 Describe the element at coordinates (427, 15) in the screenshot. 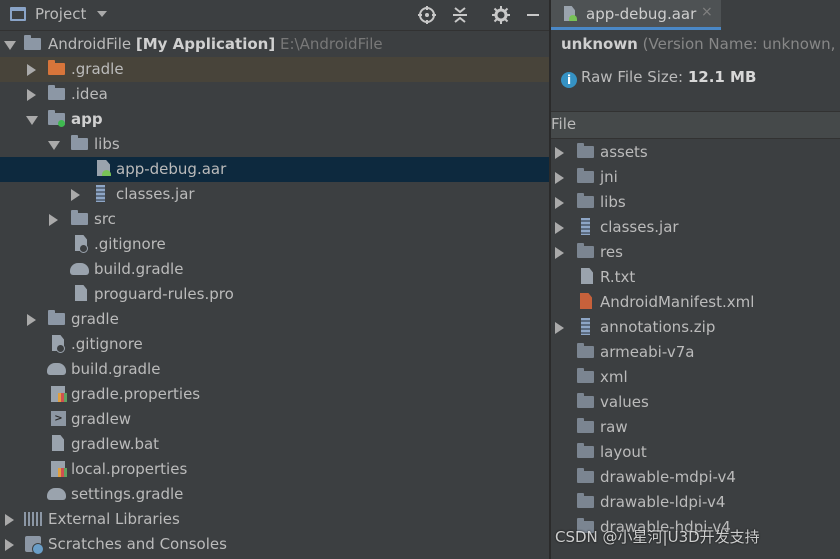

I see `locate-target-icon` at that location.